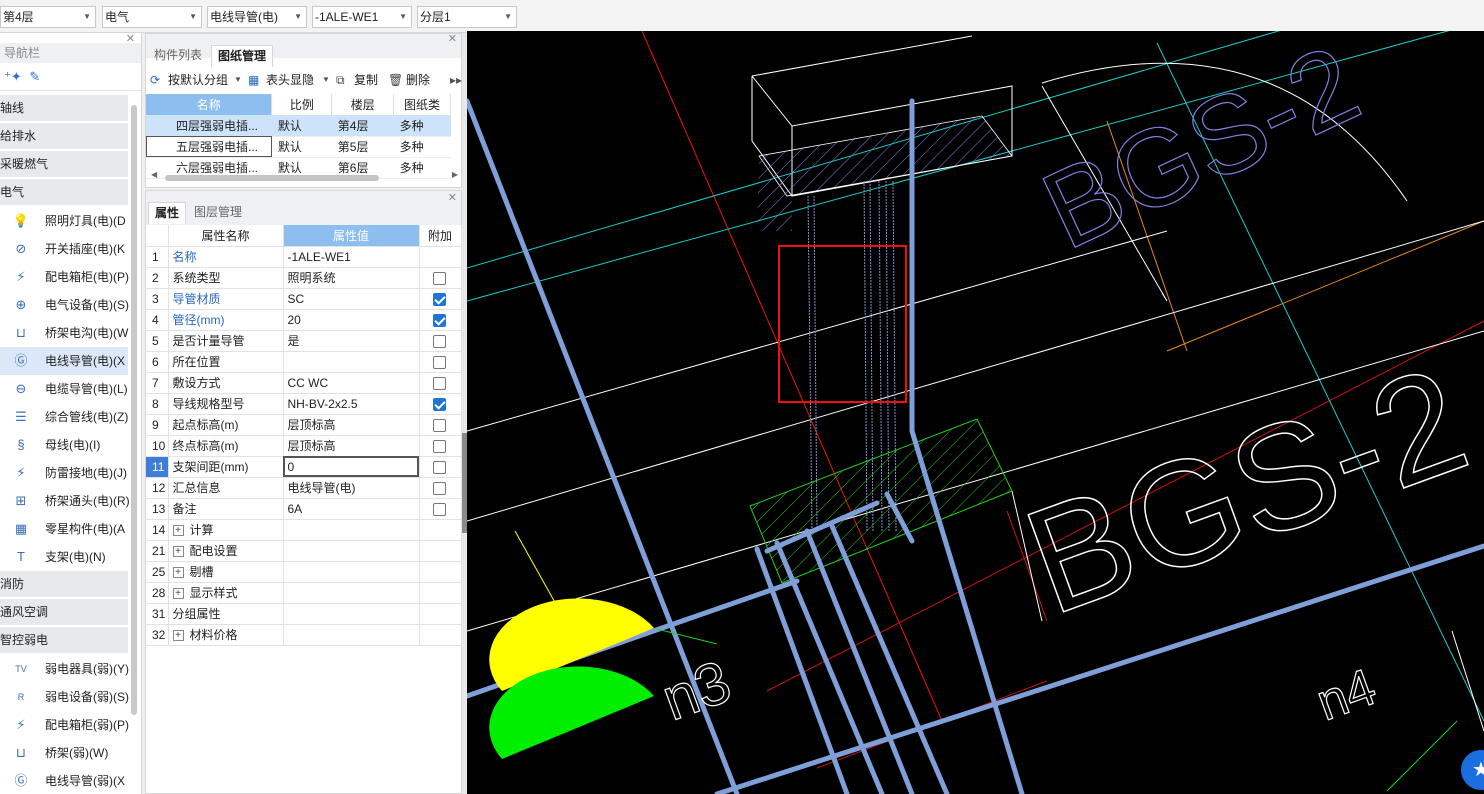 The image size is (1484, 794). I want to click on property-value: 6A, so click(351, 509).